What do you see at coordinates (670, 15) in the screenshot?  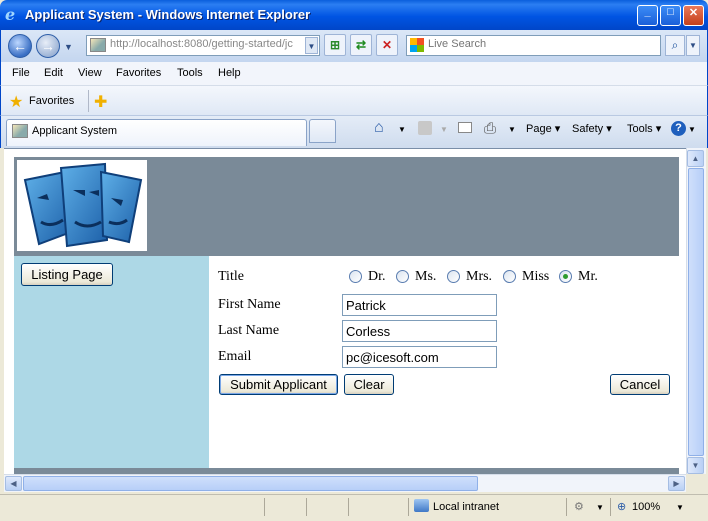 I see `maximize-button: □` at bounding box center [670, 15].